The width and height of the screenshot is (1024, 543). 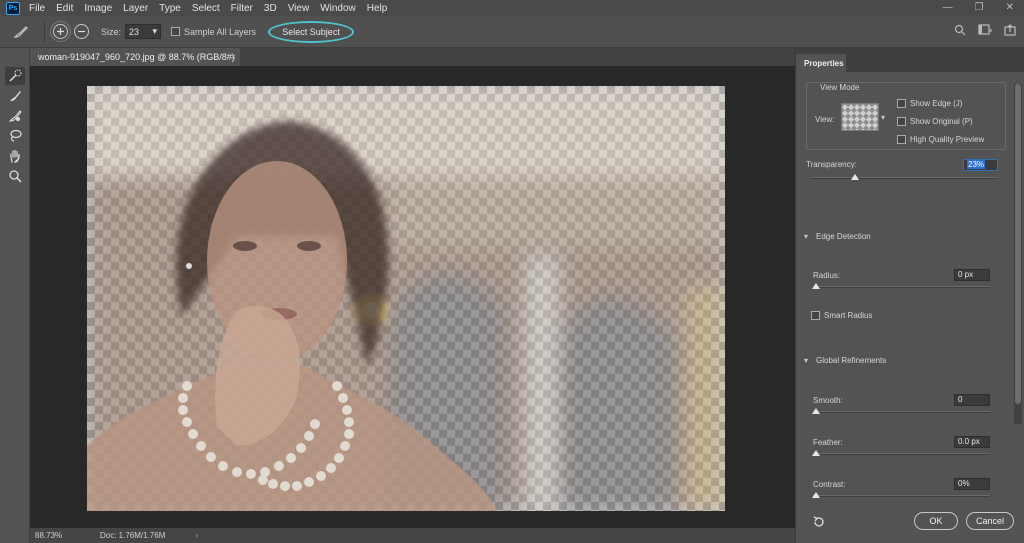 I want to click on menu-filter: Filter, so click(x=242, y=8).